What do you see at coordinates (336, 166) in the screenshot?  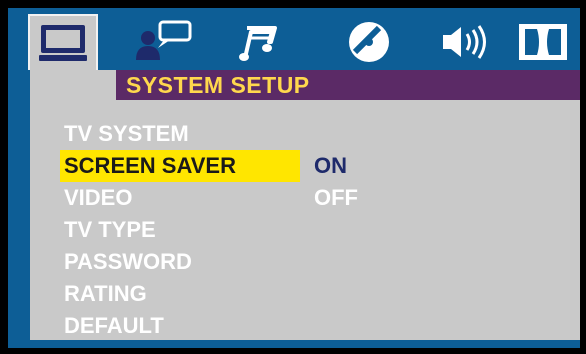 I see `option-on: ON` at bounding box center [336, 166].